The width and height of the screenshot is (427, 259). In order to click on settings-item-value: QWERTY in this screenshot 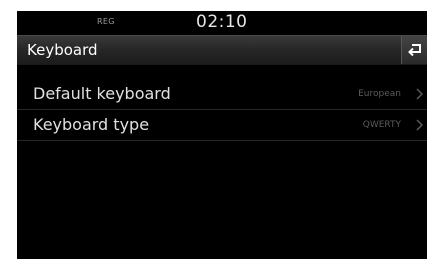, I will do `click(381, 125)`.